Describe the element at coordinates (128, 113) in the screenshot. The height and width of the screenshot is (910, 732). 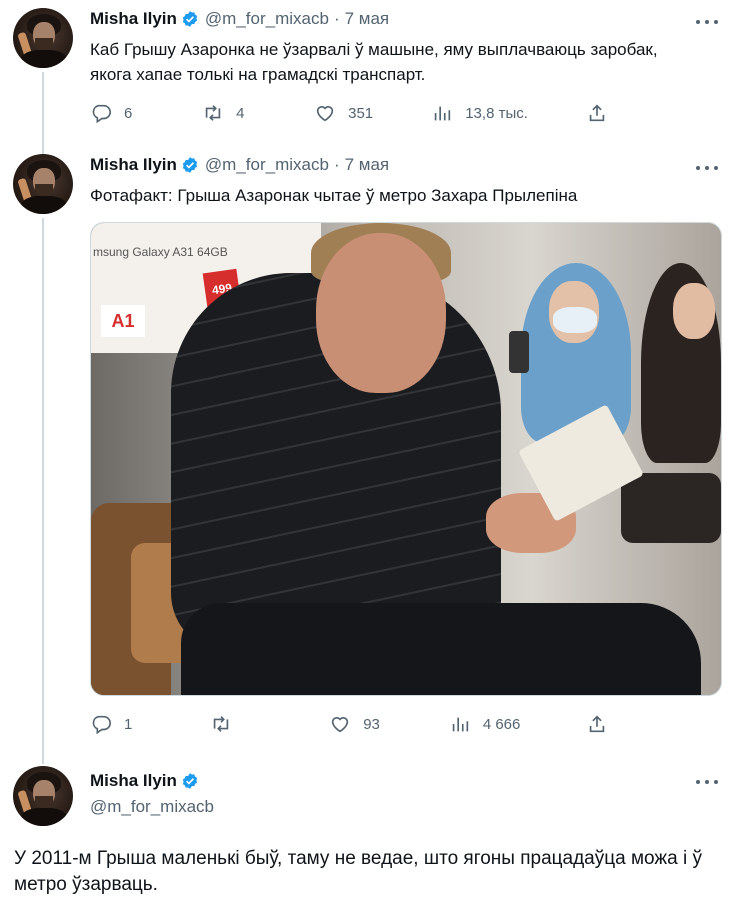
I see `reply-count: 6` at that location.